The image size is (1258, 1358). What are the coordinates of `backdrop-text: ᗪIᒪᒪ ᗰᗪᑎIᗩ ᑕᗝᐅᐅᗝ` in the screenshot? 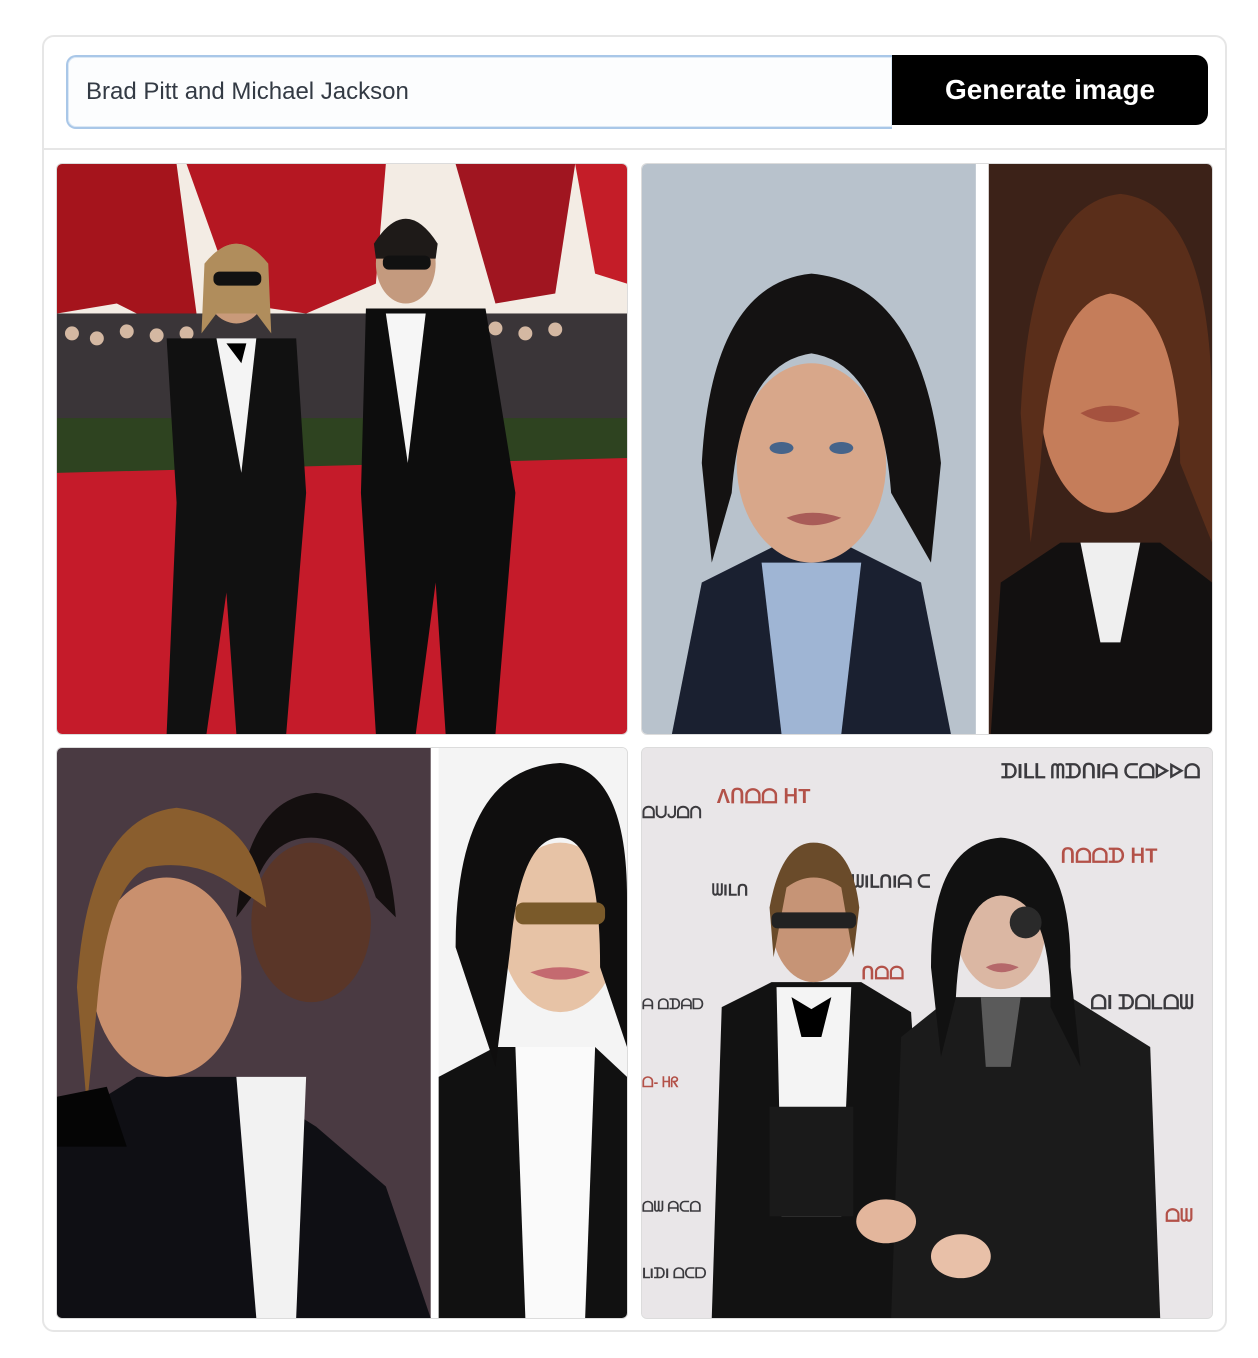 It's located at (1101, 772).